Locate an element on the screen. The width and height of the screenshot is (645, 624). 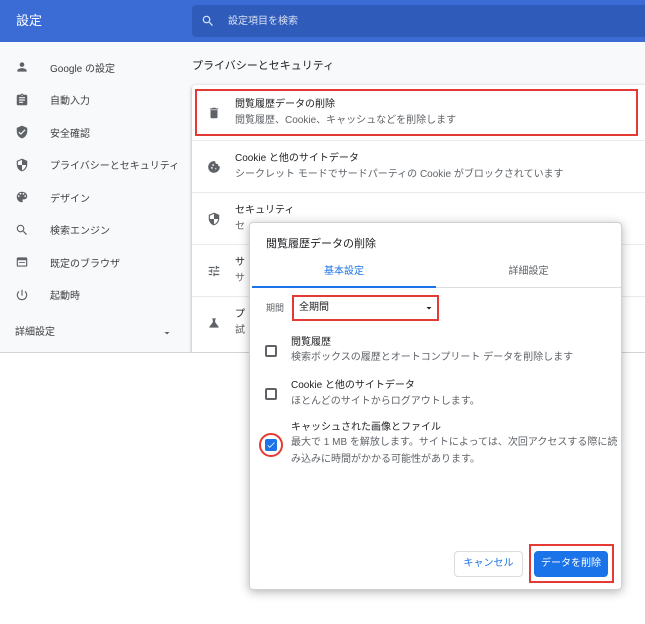
row-title: プ is located at coordinates (240, 314).